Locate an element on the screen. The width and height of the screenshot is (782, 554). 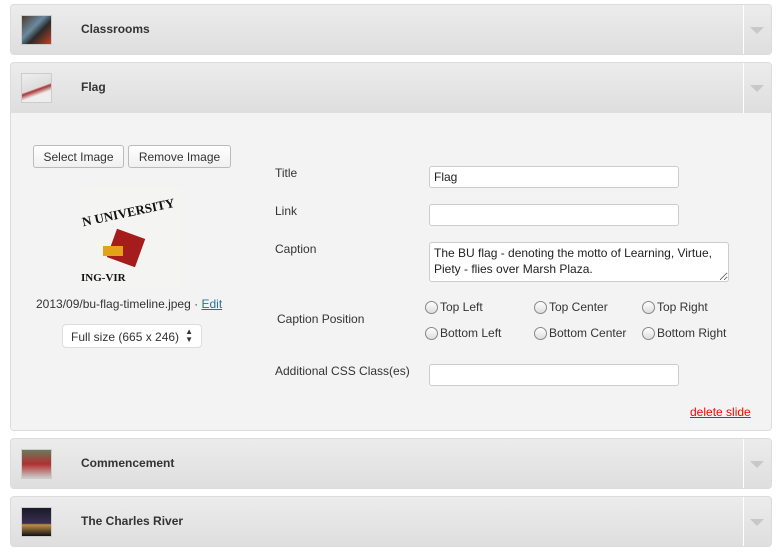
title-label: Title is located at coordinates (286, 173).